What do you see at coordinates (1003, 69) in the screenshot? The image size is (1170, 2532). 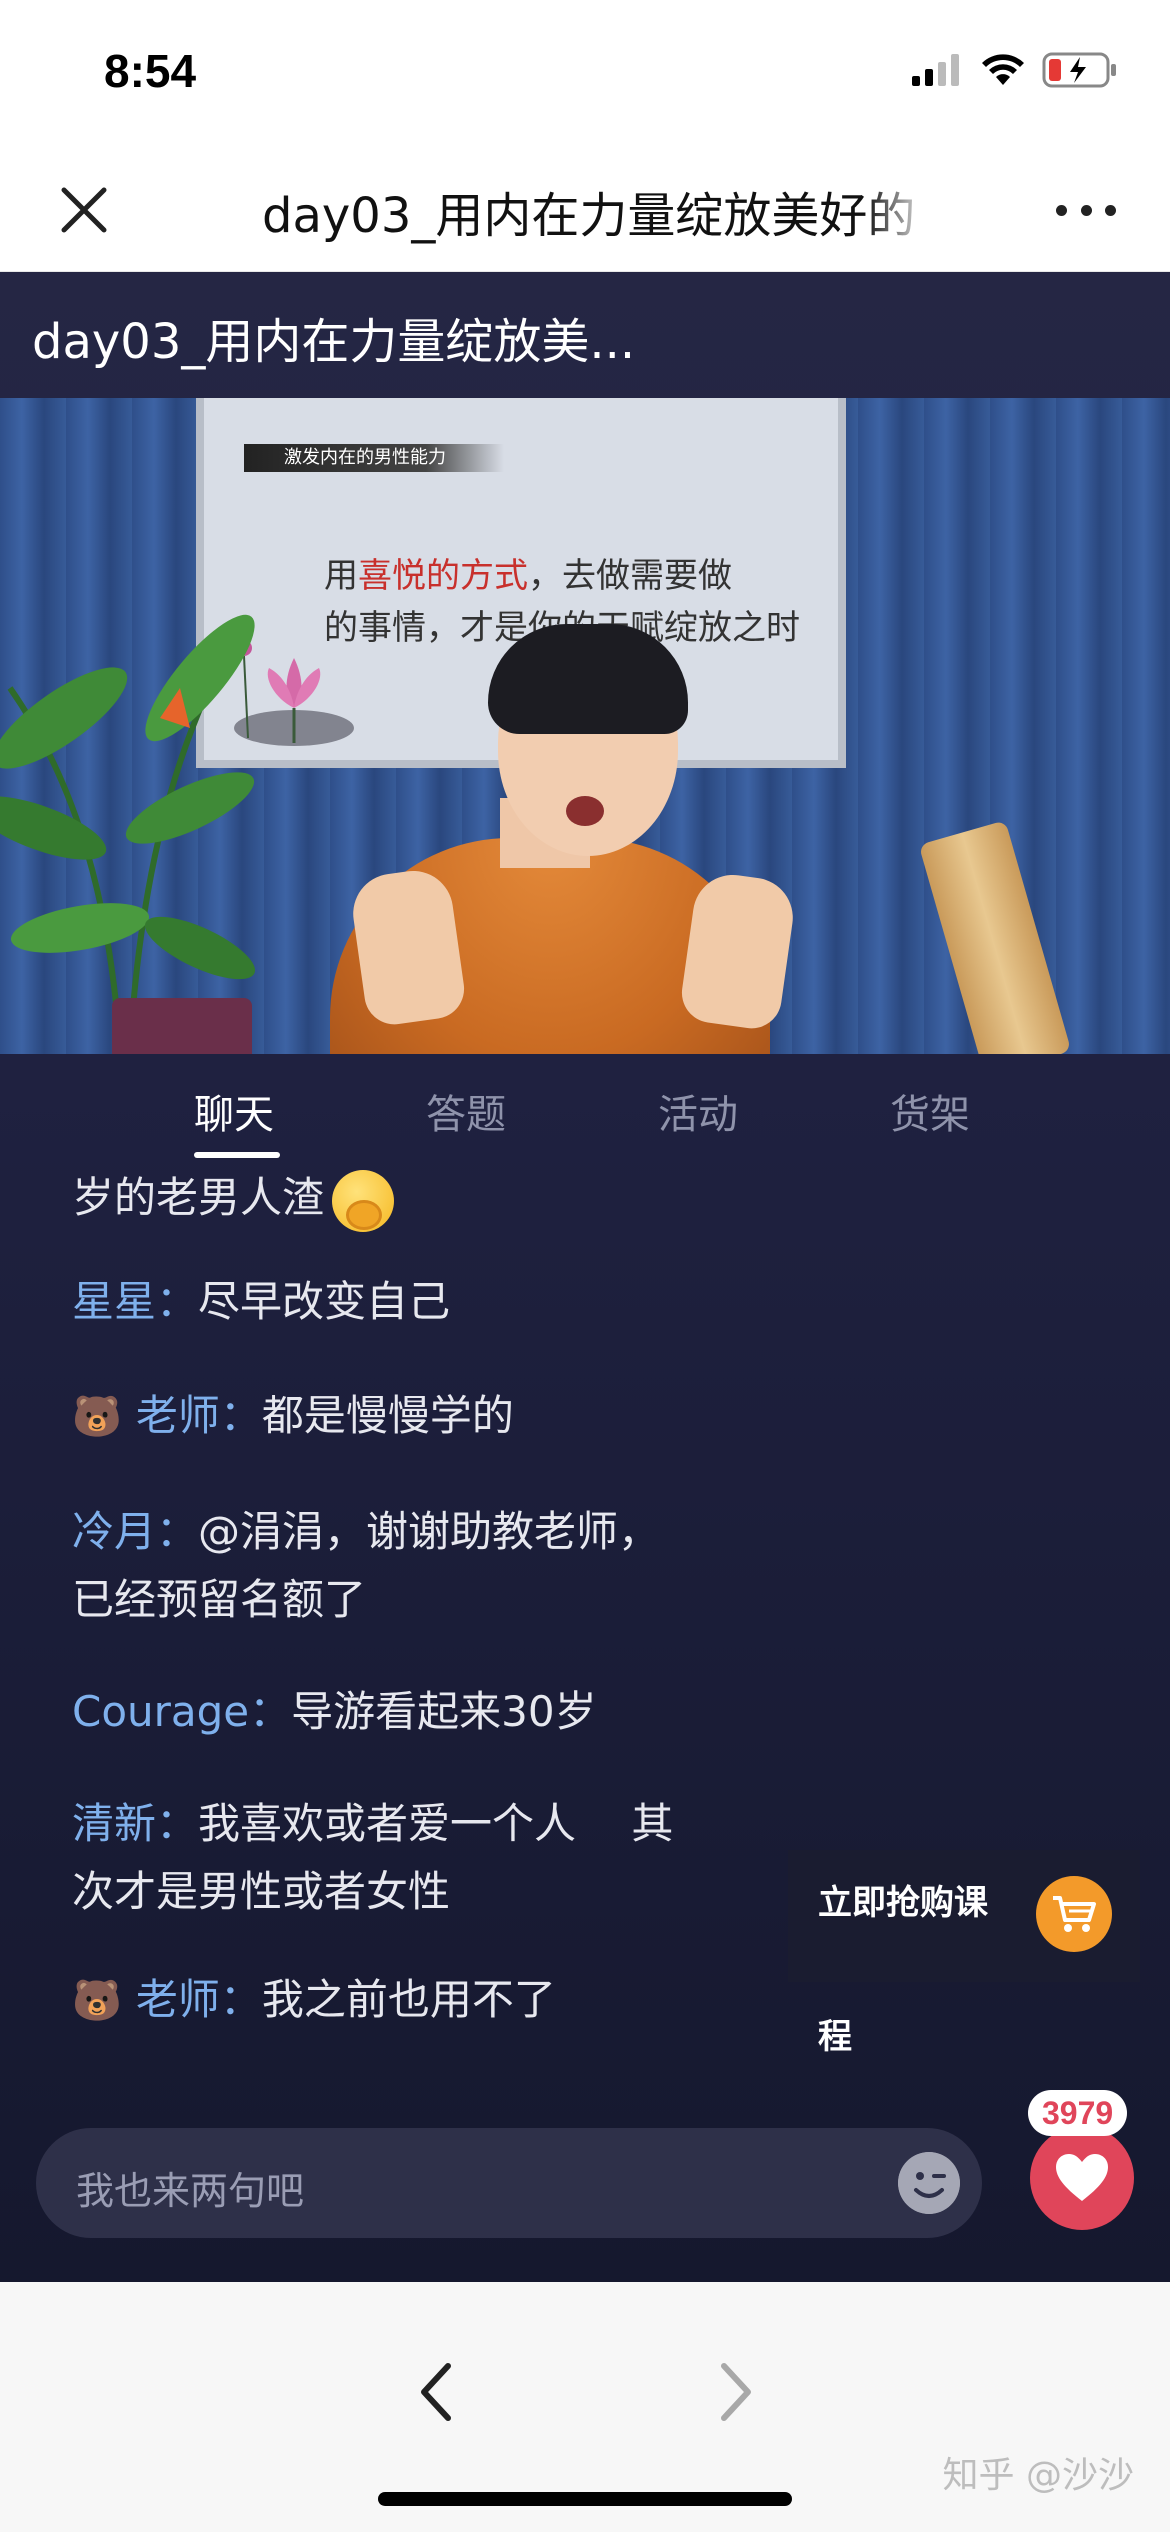 I see `wifi-icon` at bounding box center [1003, 69].